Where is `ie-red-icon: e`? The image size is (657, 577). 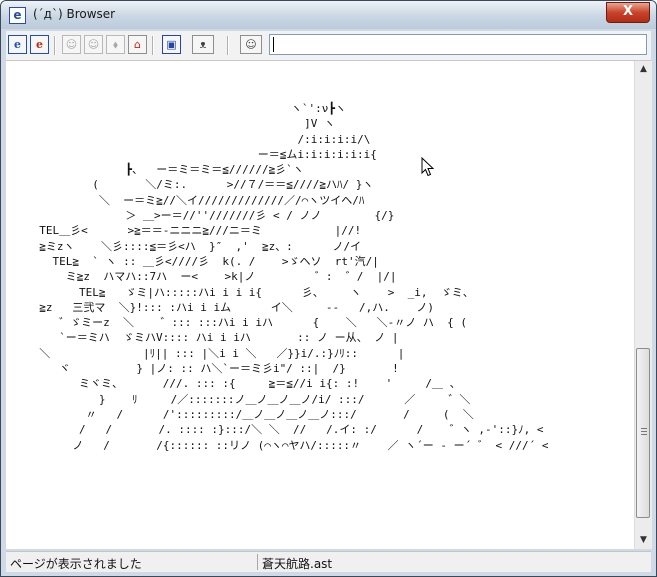
ie-red-icon: e is located at coordinates (39, 44).